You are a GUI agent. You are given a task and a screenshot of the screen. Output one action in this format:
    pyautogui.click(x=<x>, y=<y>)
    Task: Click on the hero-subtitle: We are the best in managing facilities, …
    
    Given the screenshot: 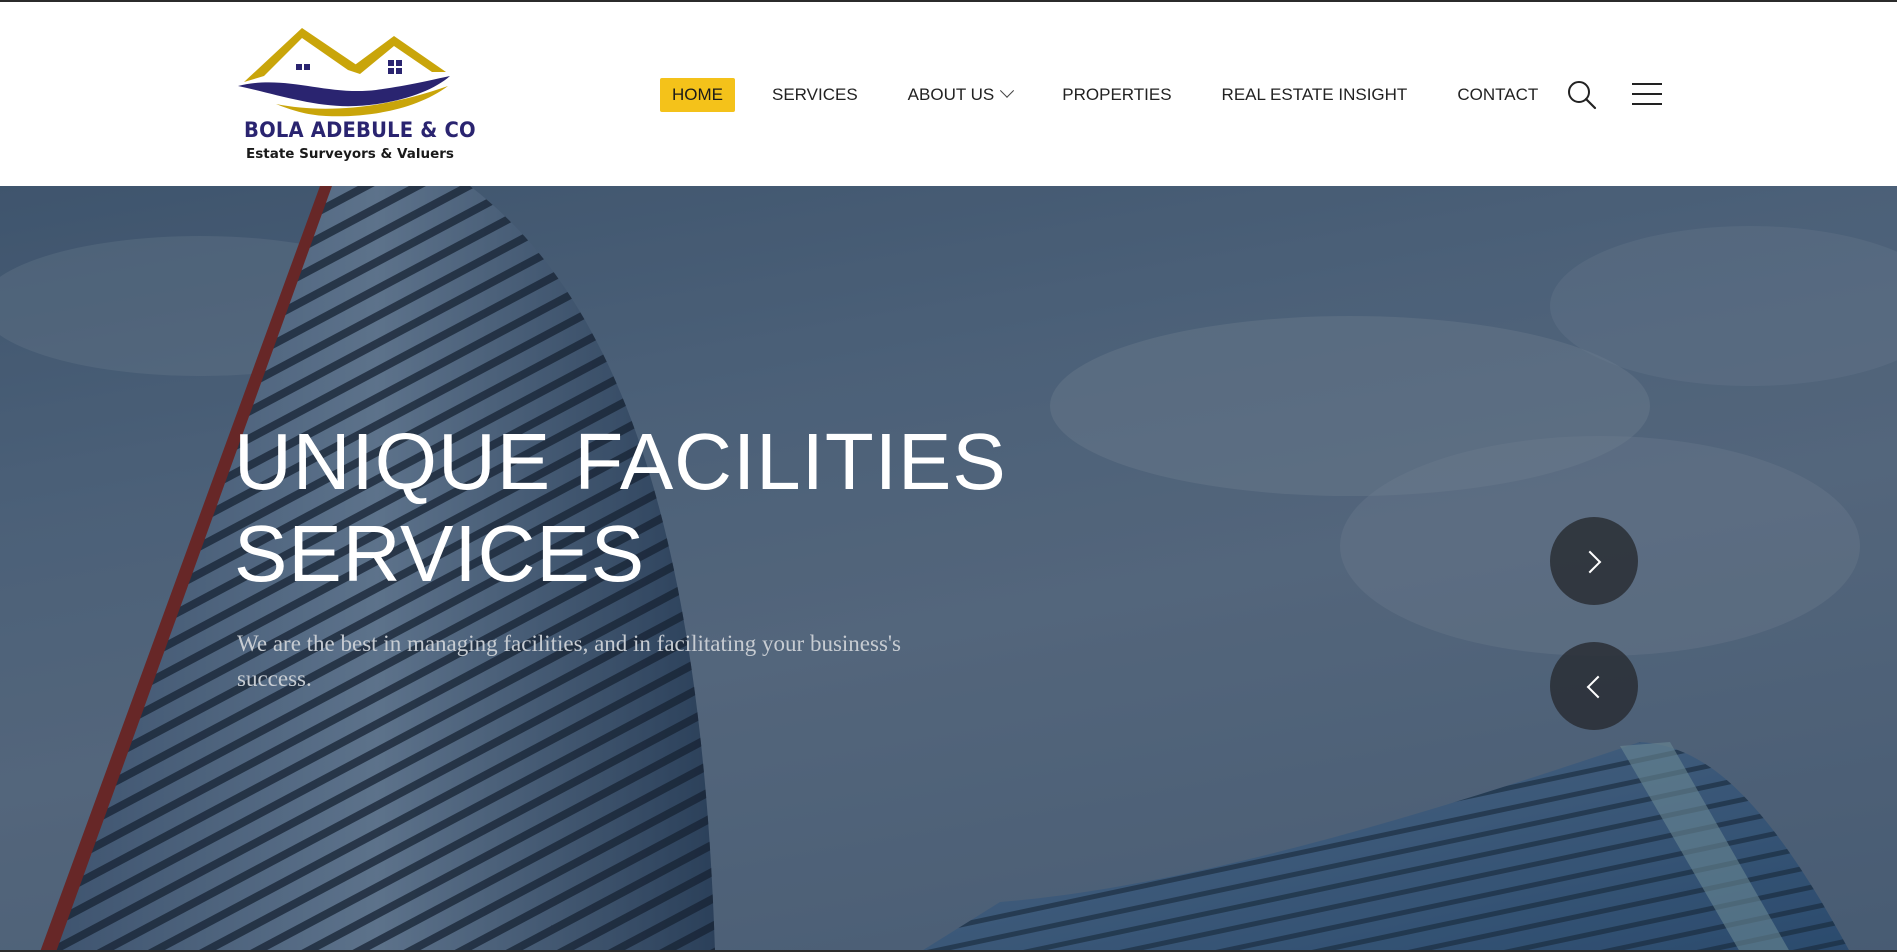 What is the action you would take?
    pyautogui.click(x=569, y=661)
    